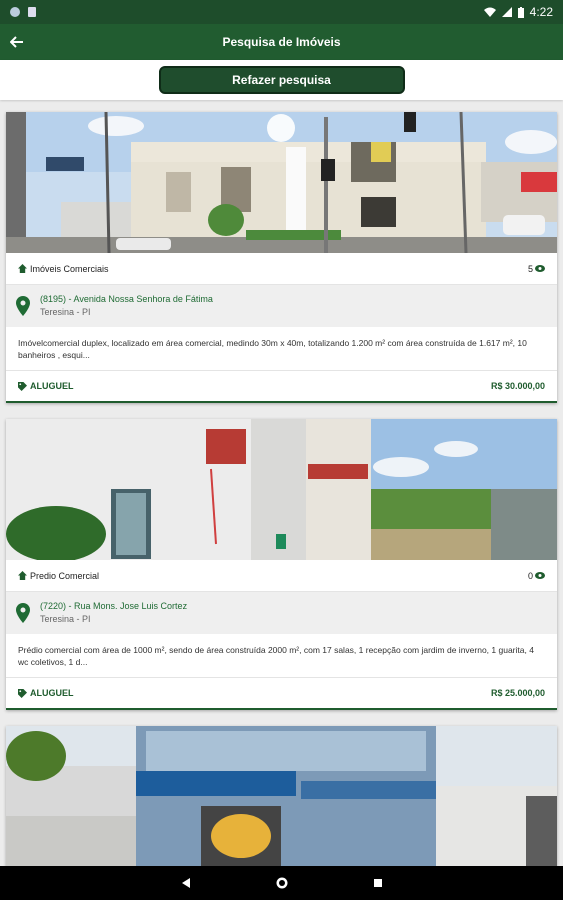 This screenshot has height=900, width=563. I want to click on view-count: 5, so click(536, 269).